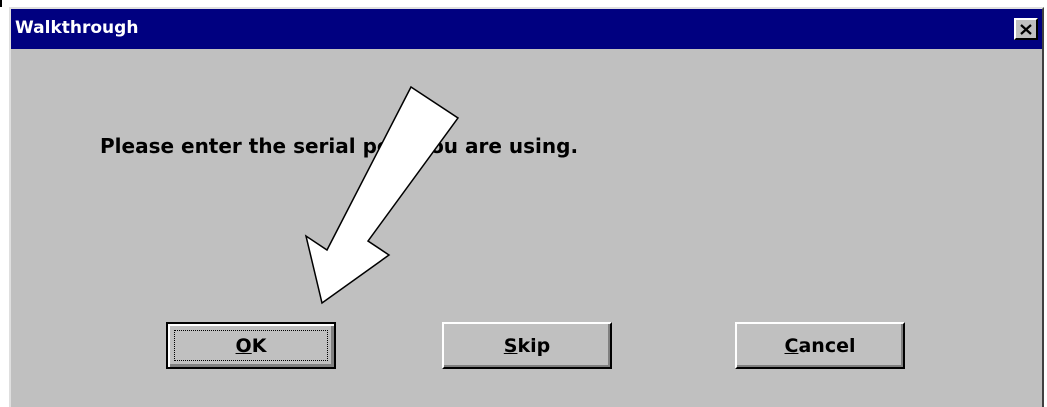 This screenshot has height=407, width=1047. I want to click on title-bar: Walkthrough, so click(526, 29).